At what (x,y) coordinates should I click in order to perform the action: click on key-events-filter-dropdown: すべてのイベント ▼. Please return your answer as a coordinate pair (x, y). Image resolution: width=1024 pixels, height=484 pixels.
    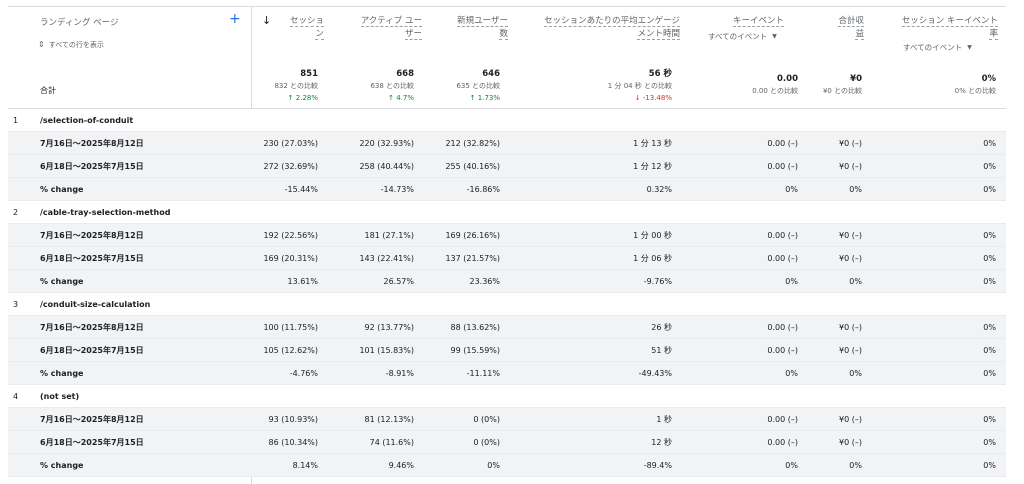
    Looking at the image, I should click on (742, 36).